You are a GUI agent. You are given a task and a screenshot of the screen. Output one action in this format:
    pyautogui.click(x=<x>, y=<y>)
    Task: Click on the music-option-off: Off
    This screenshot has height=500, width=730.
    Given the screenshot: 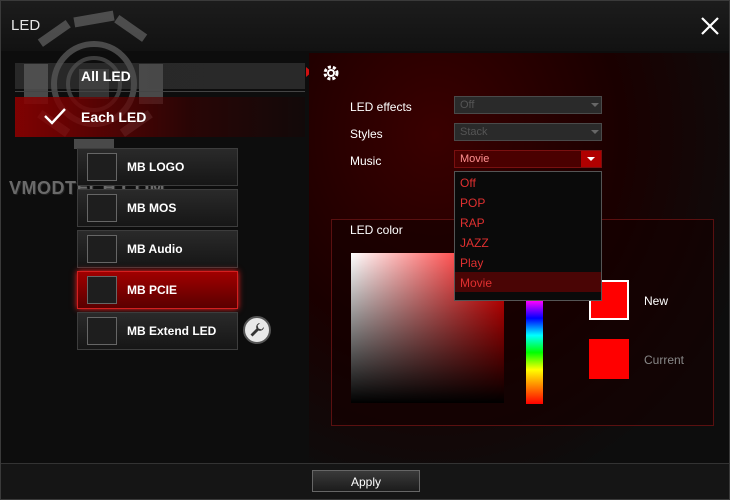 What is the action you would take?
    pyautogui.click(x=528, y=182)
    